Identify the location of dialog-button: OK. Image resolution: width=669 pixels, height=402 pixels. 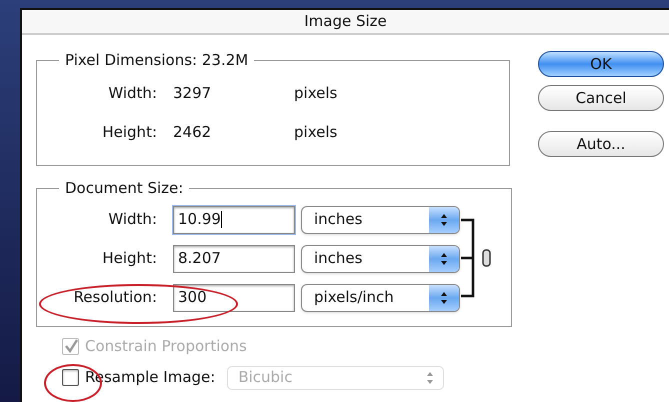
(601, 64).